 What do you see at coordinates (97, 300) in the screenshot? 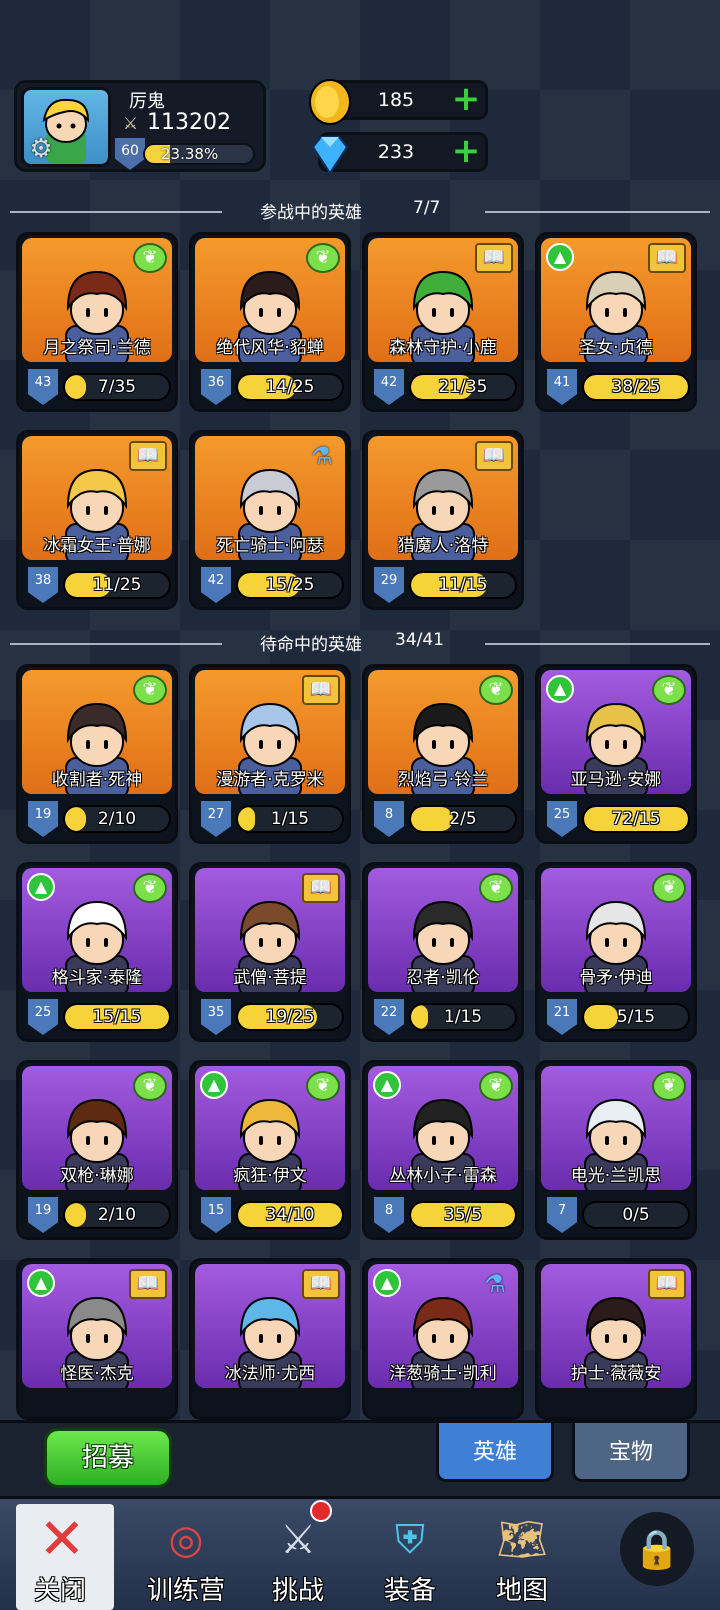
I see `hero-portrait: ❦ 月之祭司·兰德` at bounding box center [97, 300].